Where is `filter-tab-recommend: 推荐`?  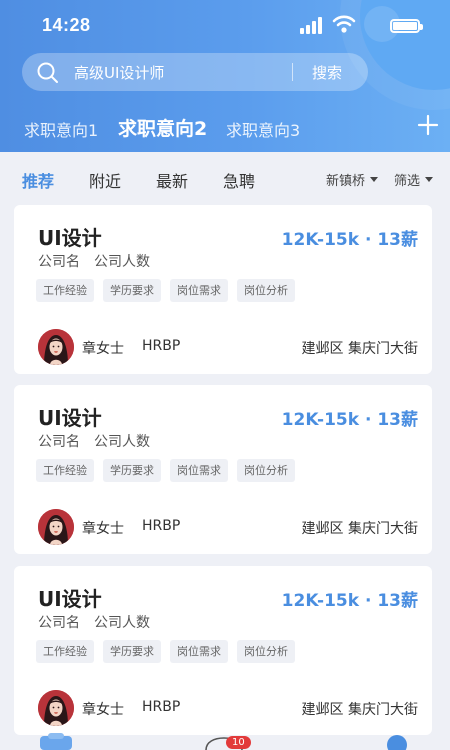
filter-tab-recommend: 推荐 is located at coordinates (38, 180).